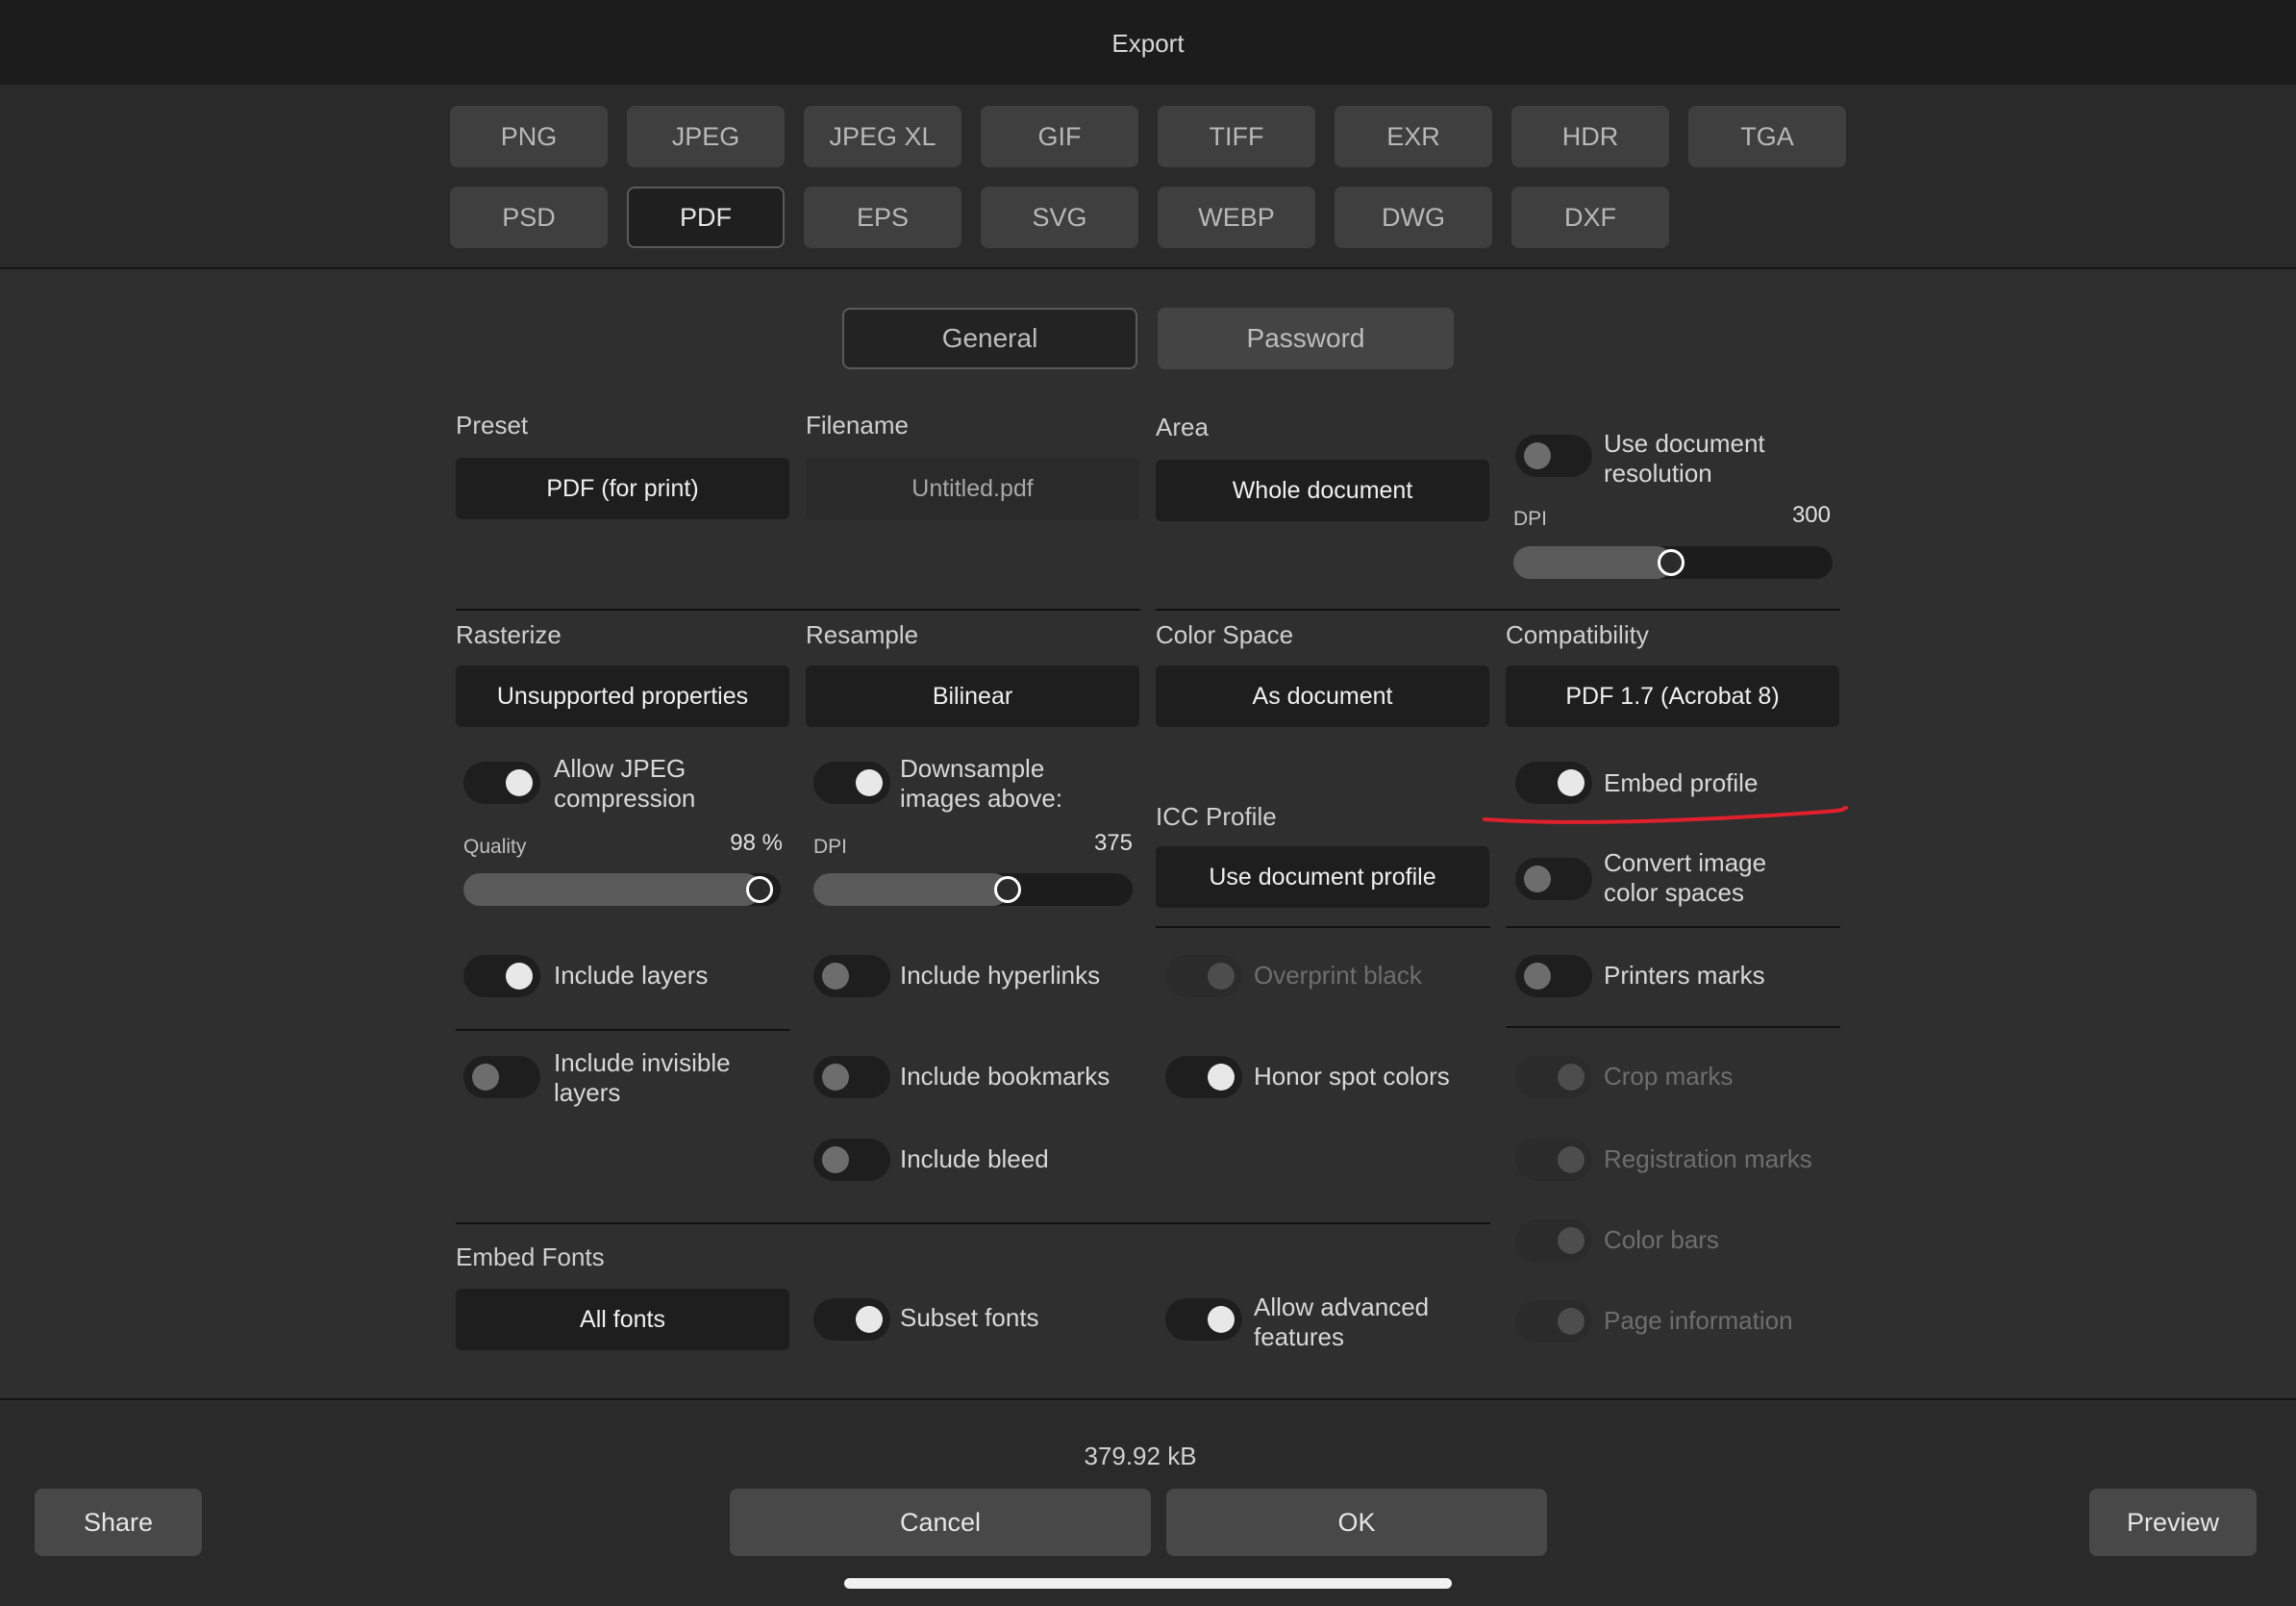  What do you see at coordinates (1553, 1240) in the screenshot?
I see `color-bars-toggle` at bounding box center [1553, 1240].